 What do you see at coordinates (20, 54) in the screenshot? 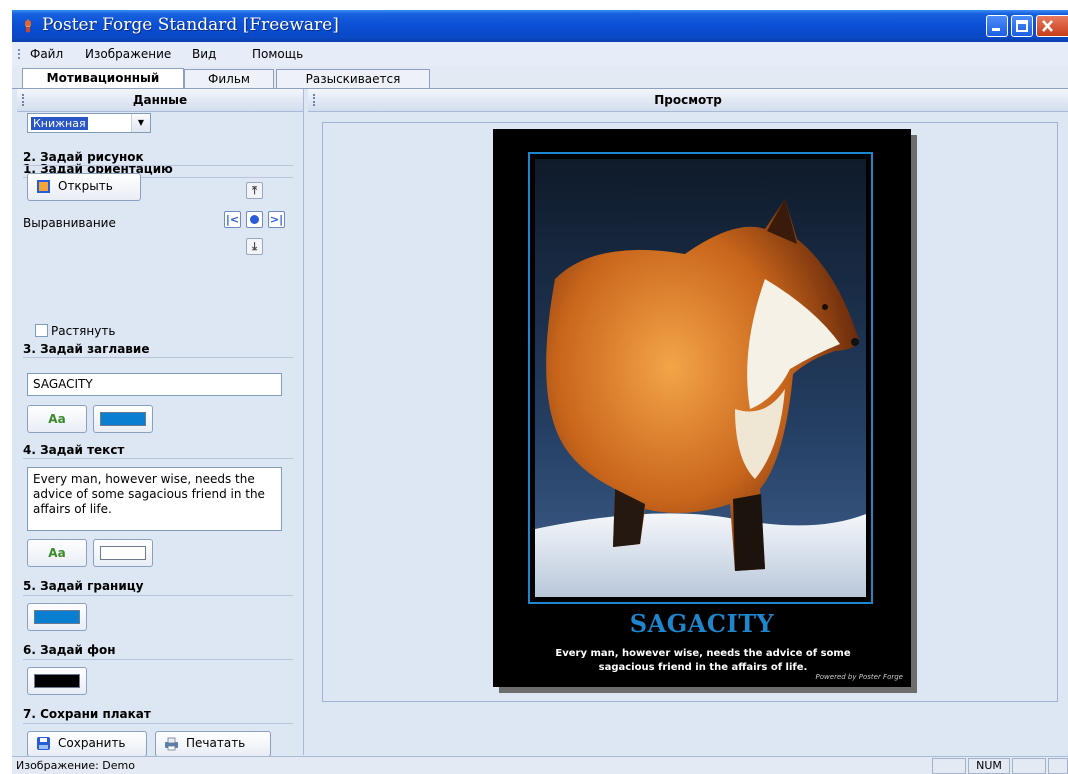
I see `menu-grip` at bounding box center [20, 54].